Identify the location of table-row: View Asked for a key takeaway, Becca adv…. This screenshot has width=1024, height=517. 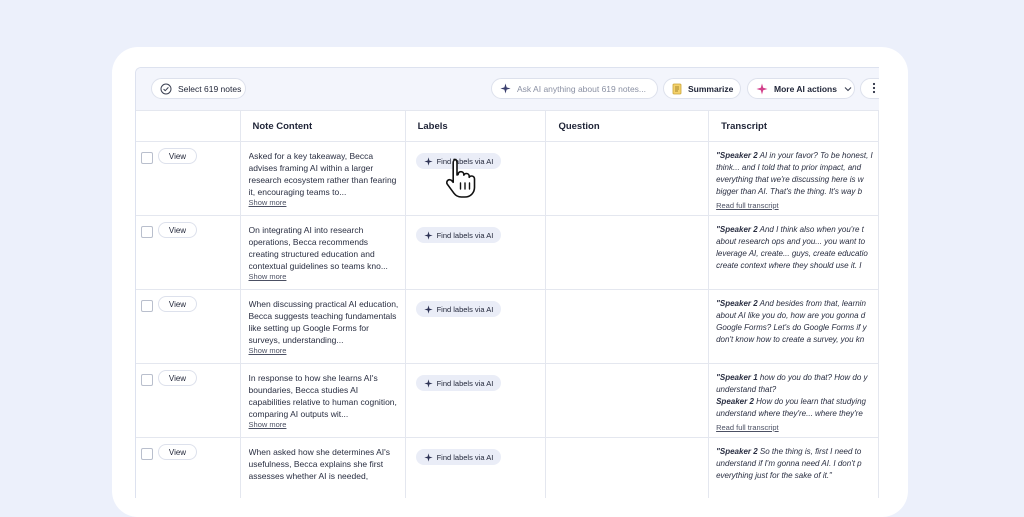
(507, 178).